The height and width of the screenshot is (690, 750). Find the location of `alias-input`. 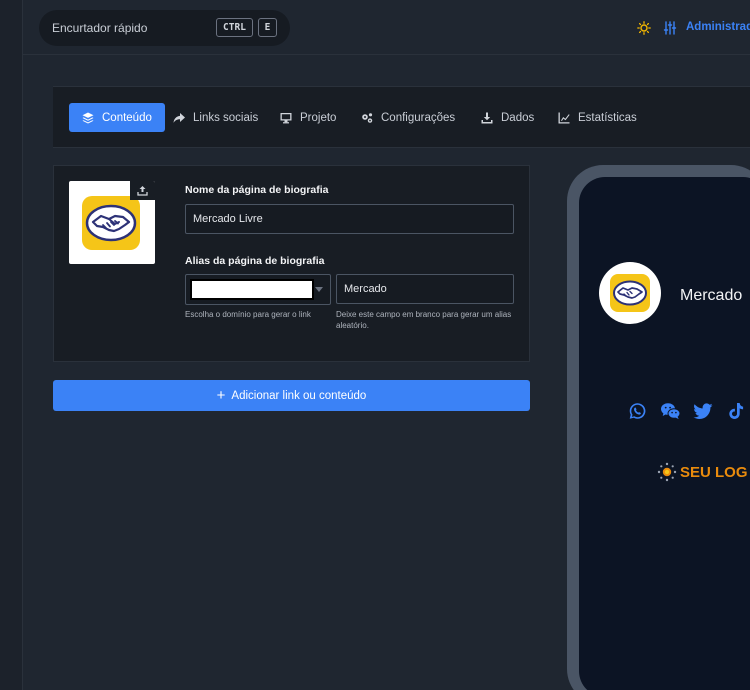

alias-input is located at coordinates (425, 289).